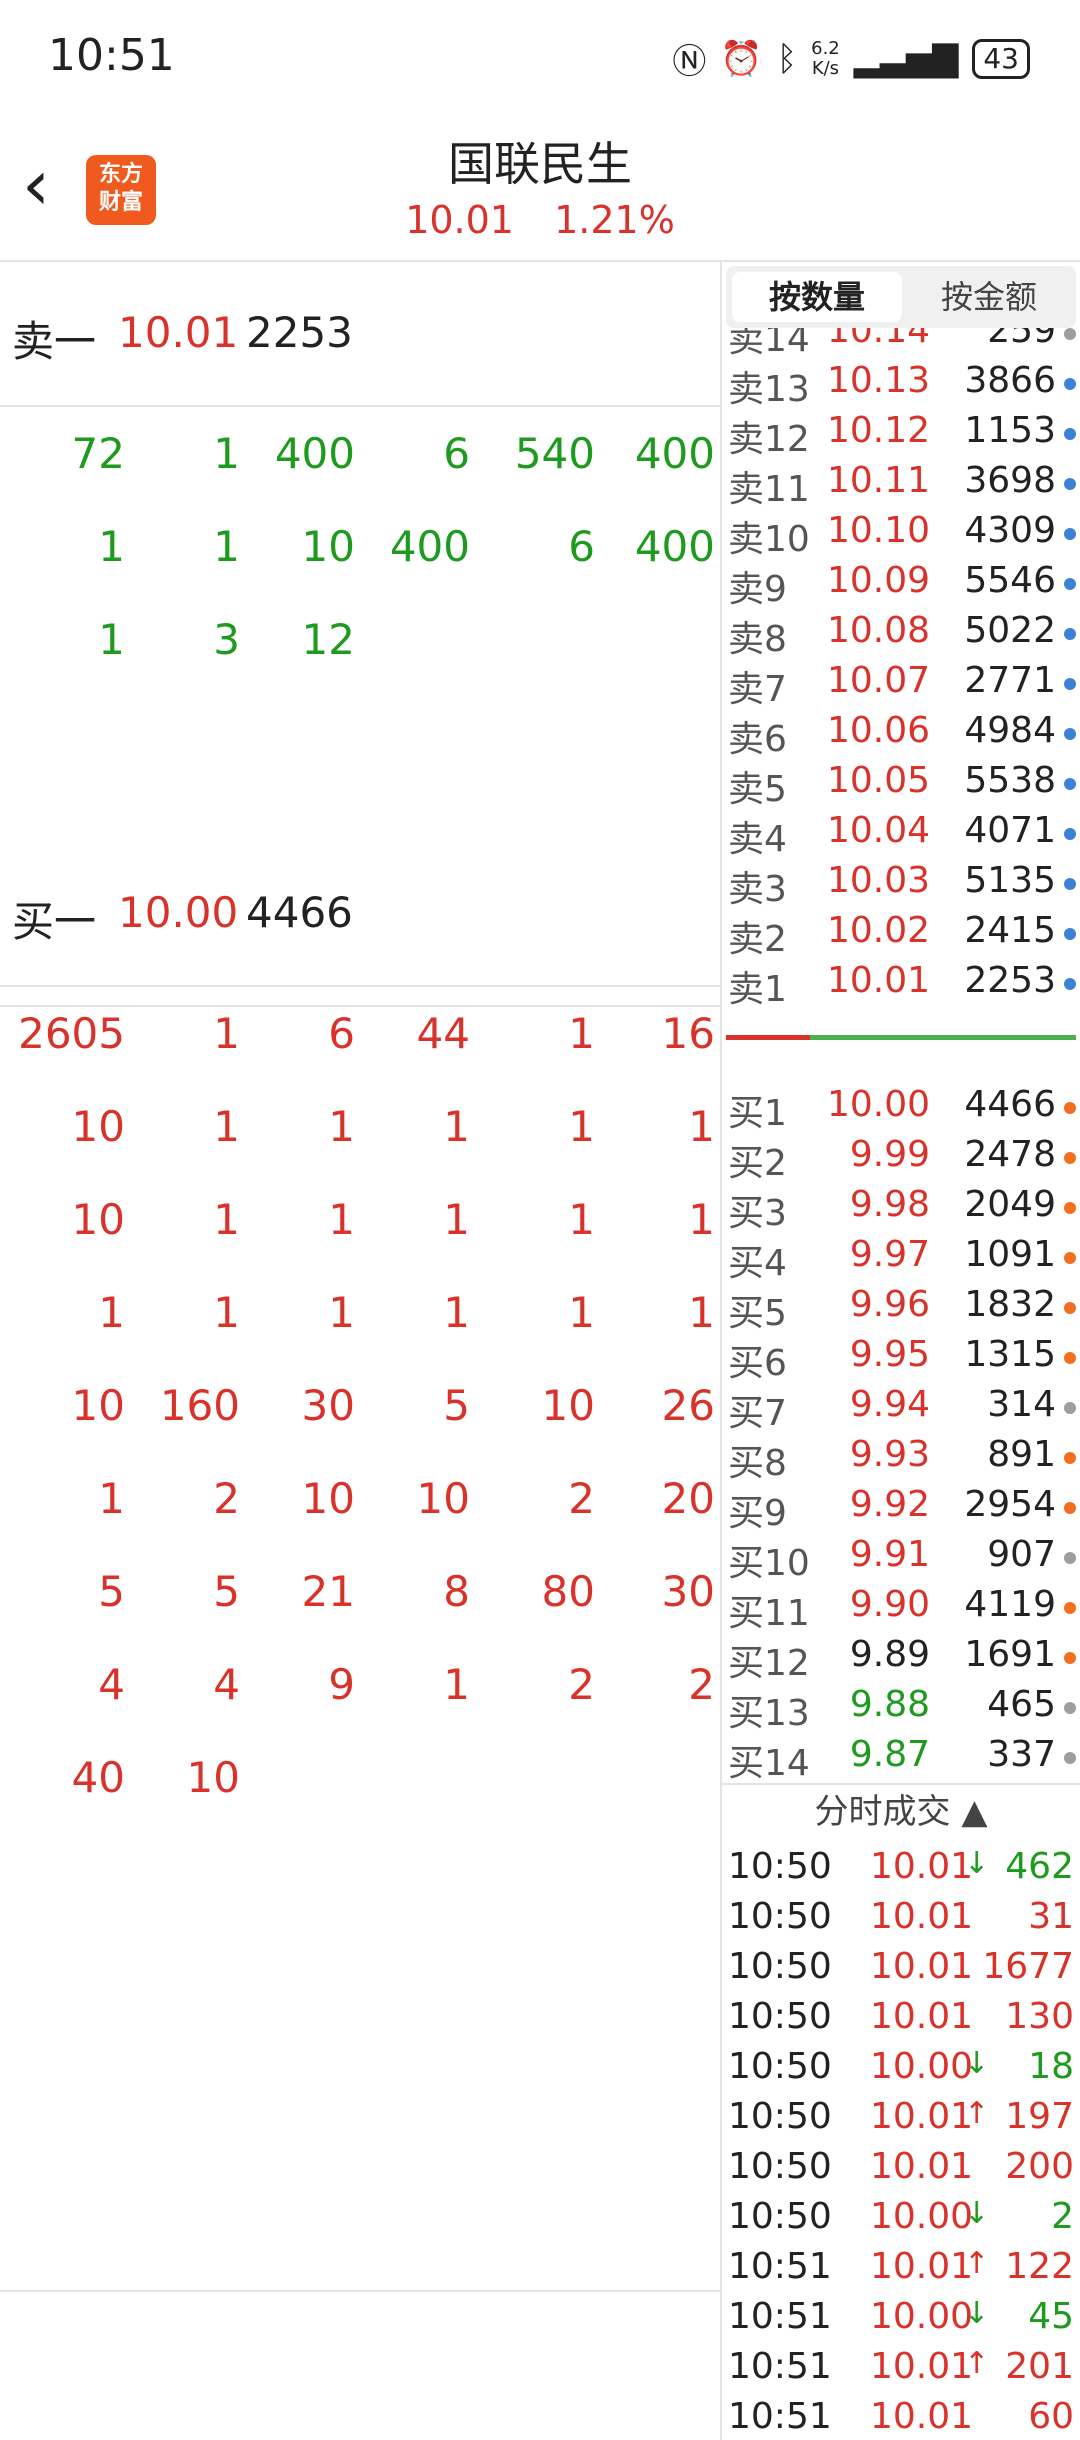 The width and height of the screenshot is (1080, 2440). What do you see at coordinates (901, 633) in the screenshot?
I see `order-book-row: 卖8 10.08 5022` at bounding box center [901, 633].